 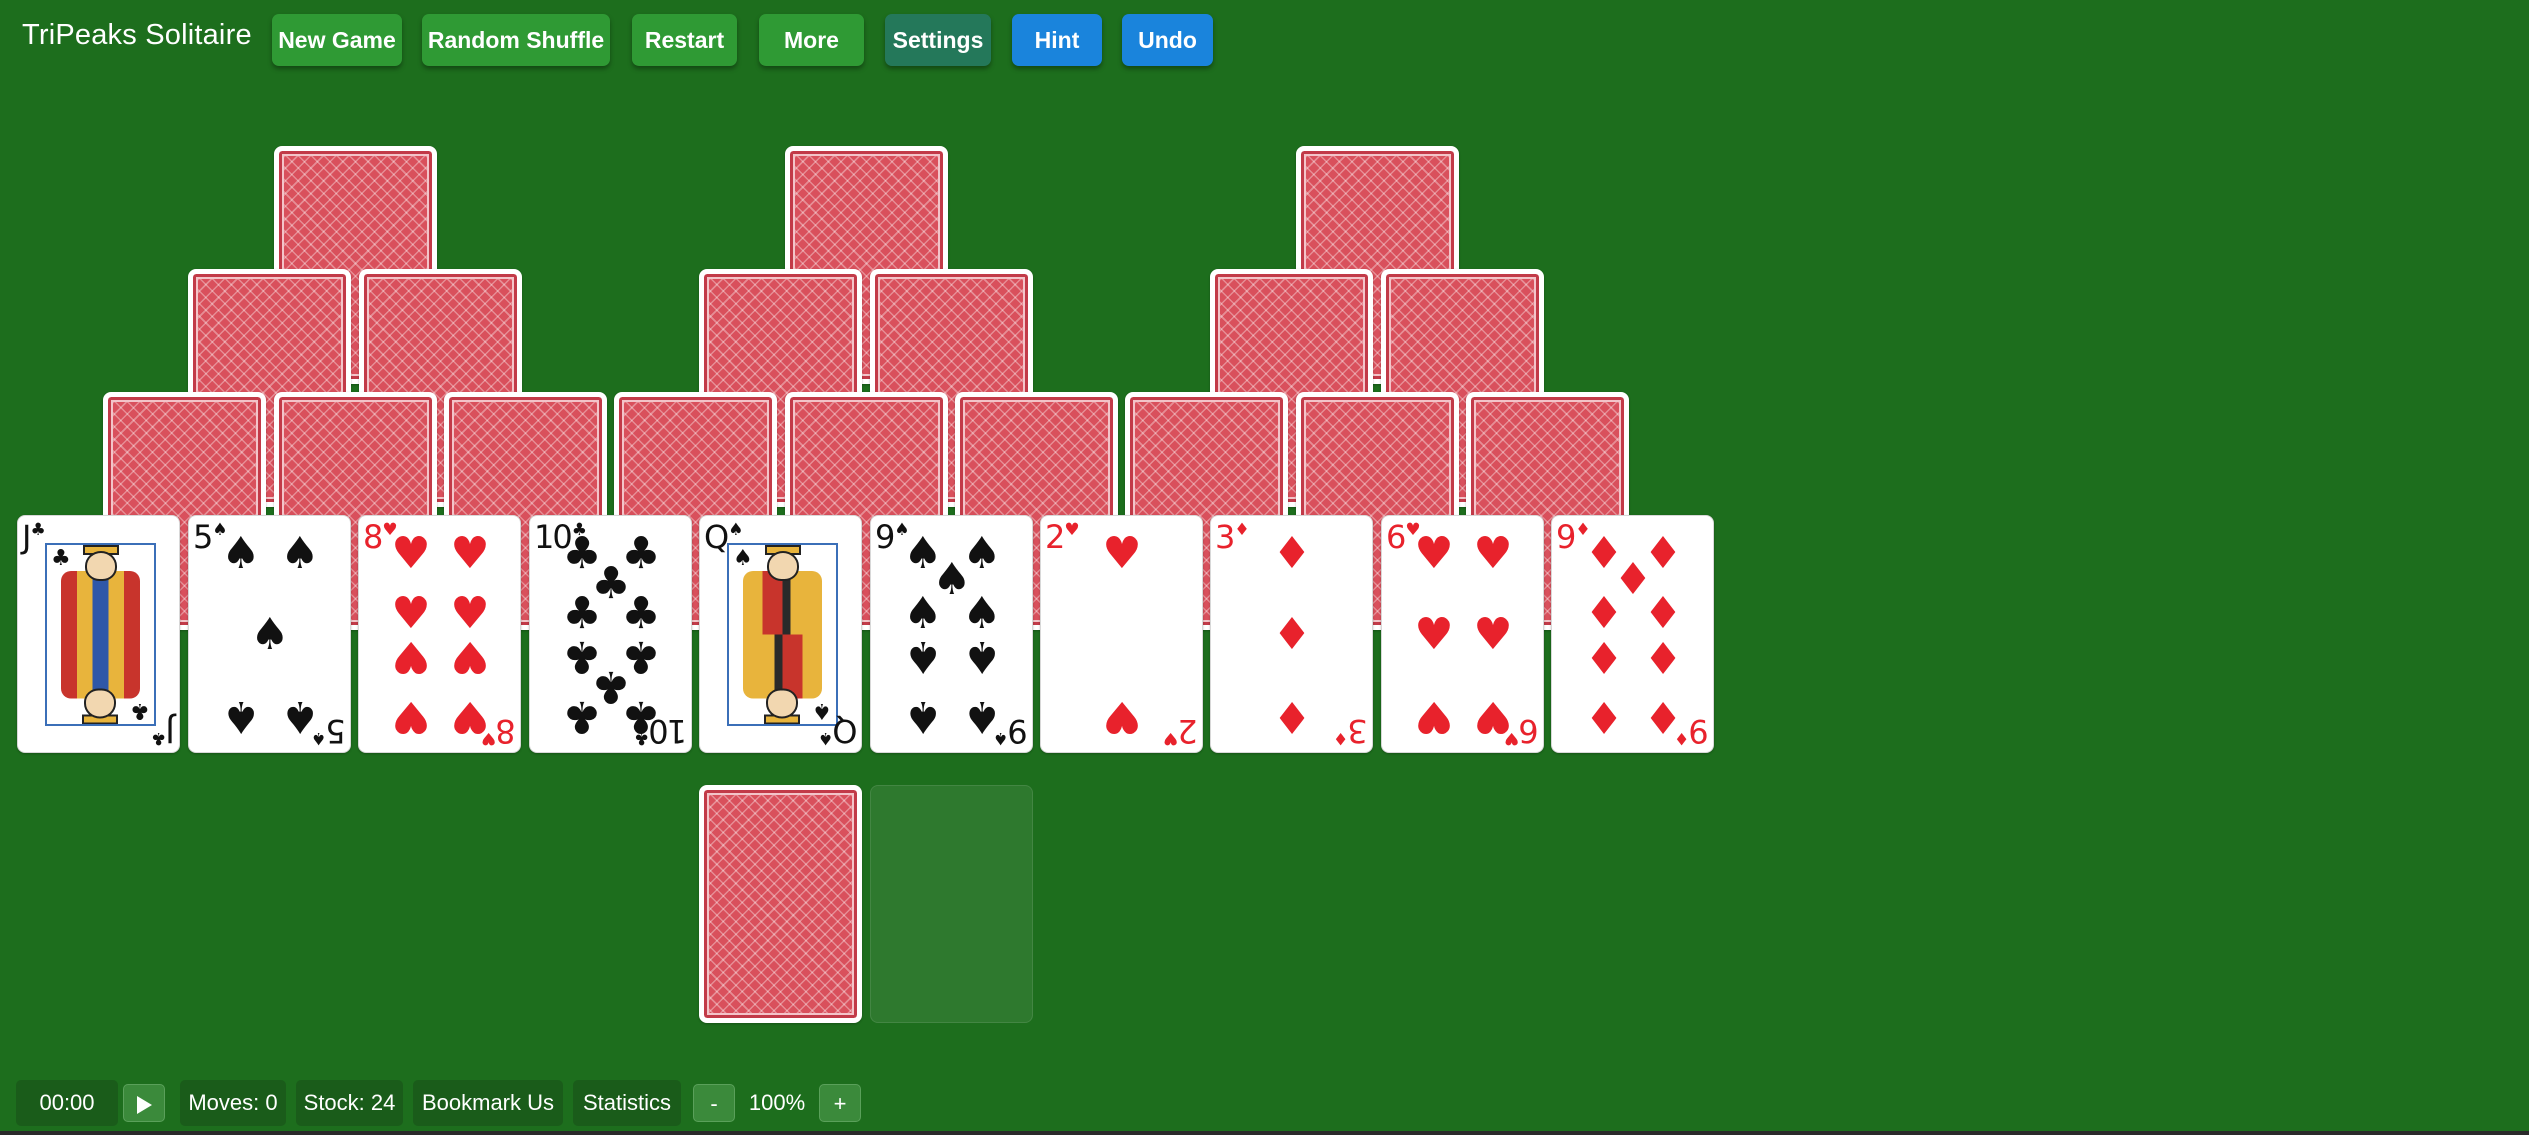 I want to click on tableau-card-10-clubs: 10 ♣ ♣ ♣ ♣ ♣ ♣ ♣ ♣ ♣ ♣ ♣ 10 ♣, so click(x=610, y=634).